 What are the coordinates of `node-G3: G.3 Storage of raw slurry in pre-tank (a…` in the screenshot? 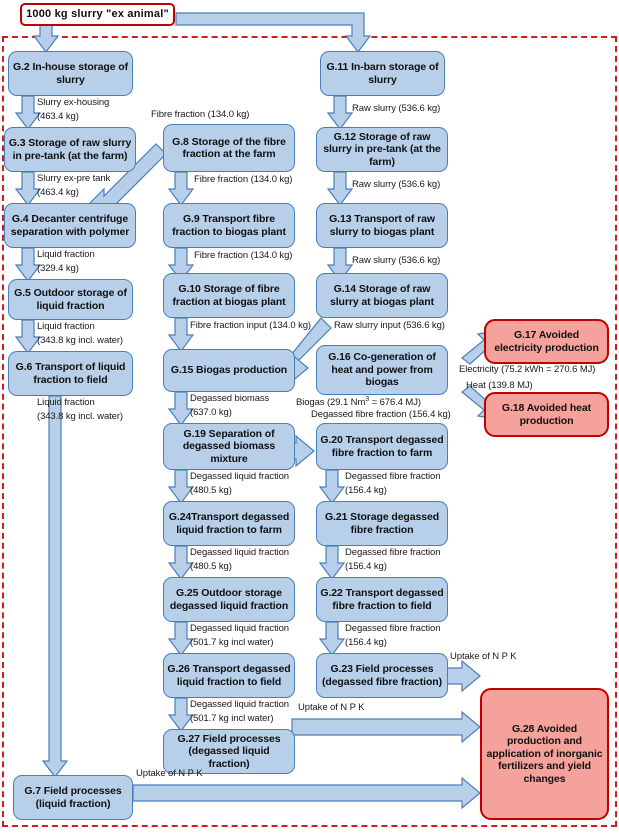 It's located at (70, 149).